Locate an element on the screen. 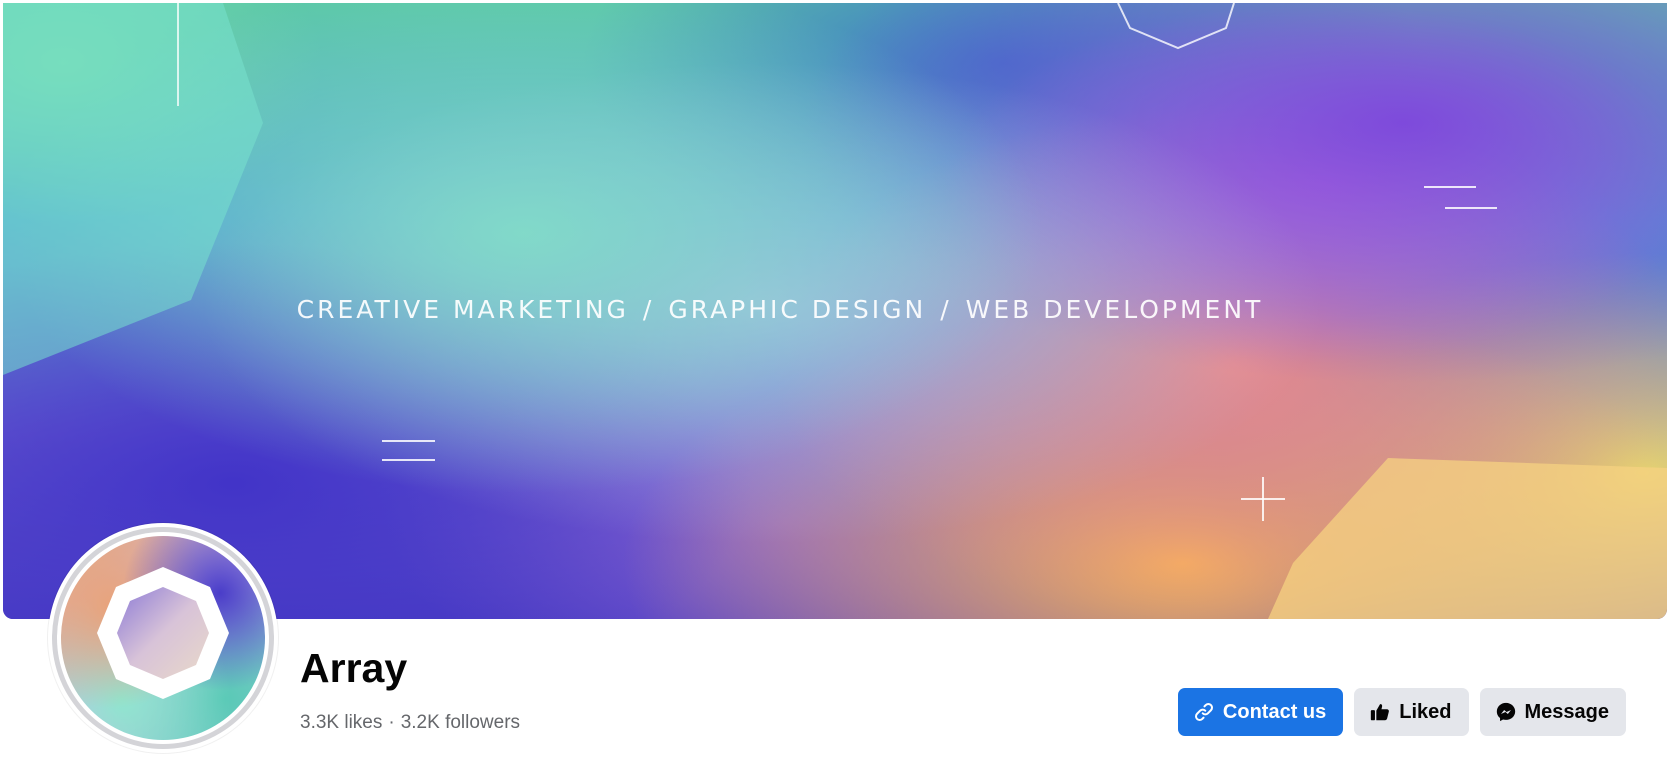 The height and width of the screenshot is (774, 1670). contact-us-button: Contact us is located at coordinates (1260, 712).